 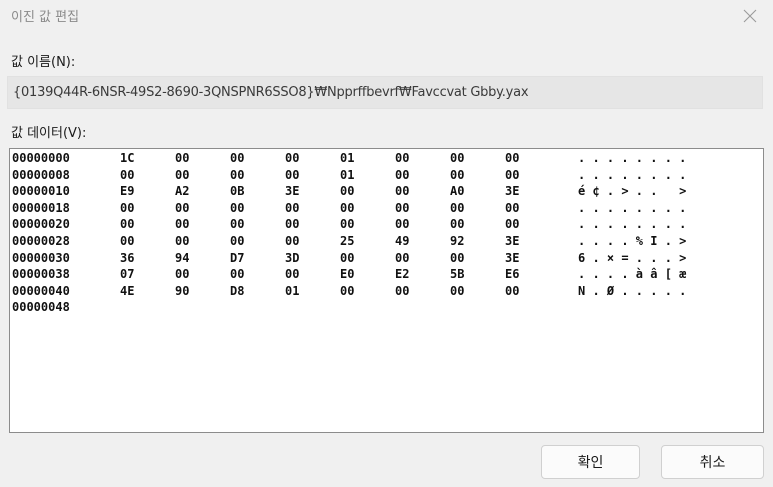 I want to click on title-bar: 이진 값 편집, so click(x=386, y=17).